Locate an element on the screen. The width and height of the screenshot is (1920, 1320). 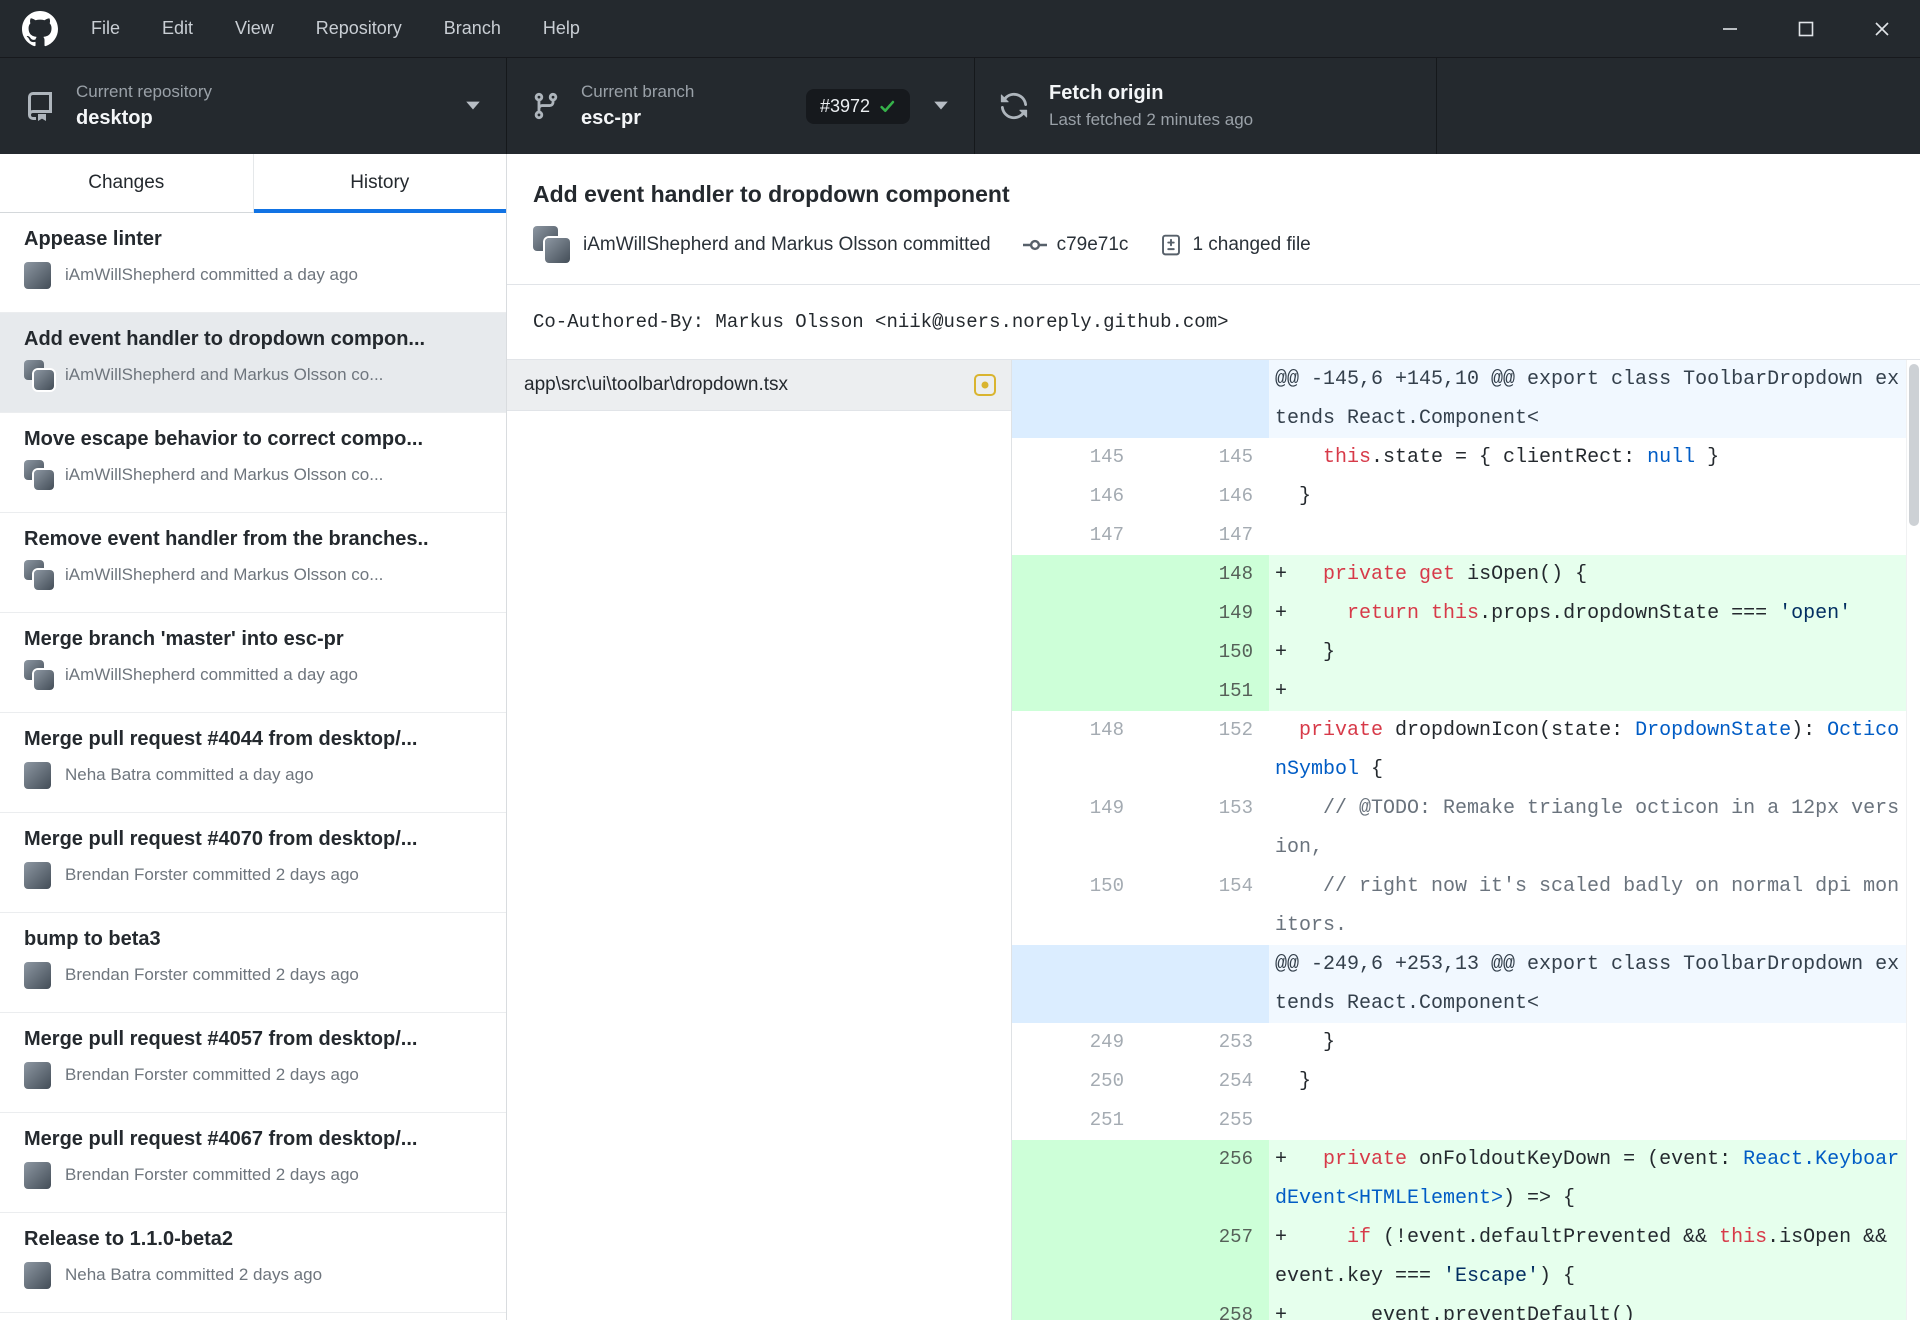
scrollbar-thumb is located at coordinates (1914, 445).